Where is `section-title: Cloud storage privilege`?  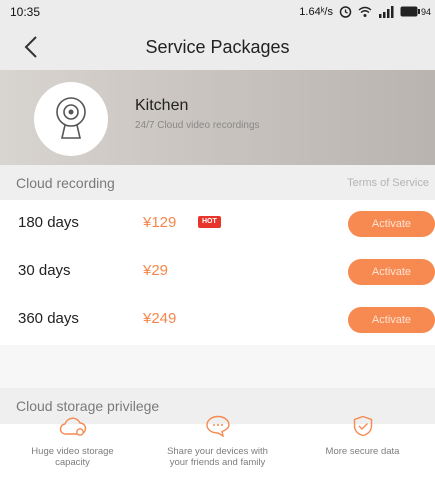
section-title: Cloud storage privilege is located at coordinates (88, 406).